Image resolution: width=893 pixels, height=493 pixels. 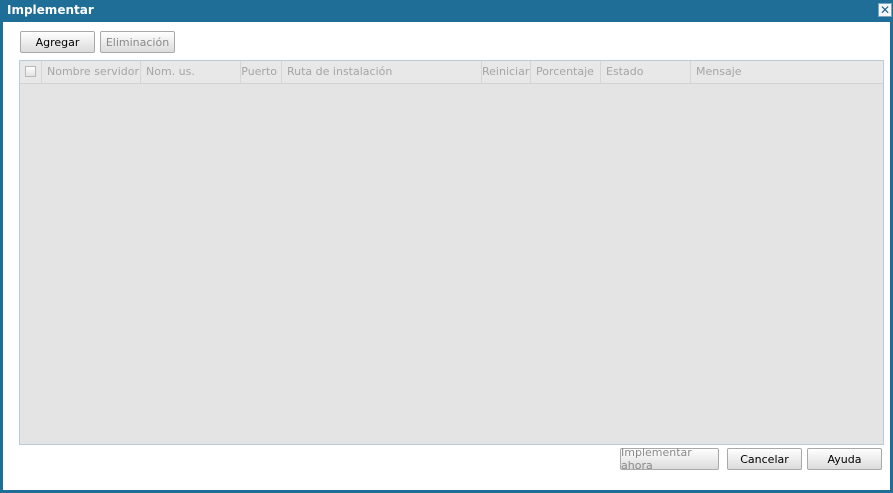 I want to click on window-title: Implementar, so click(x=50, y=10).